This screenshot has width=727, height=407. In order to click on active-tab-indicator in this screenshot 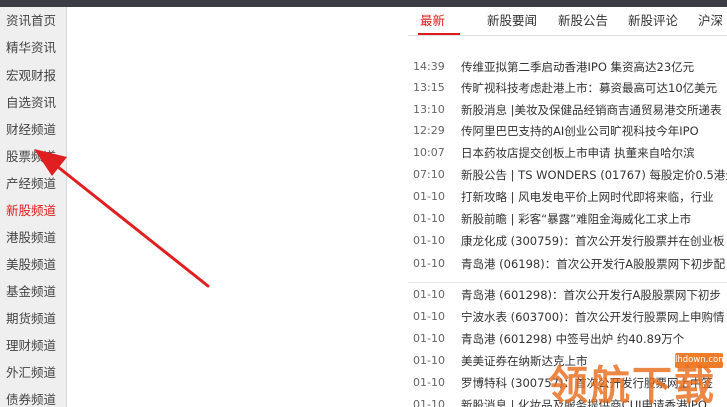, I will do `click(439, 34)`.